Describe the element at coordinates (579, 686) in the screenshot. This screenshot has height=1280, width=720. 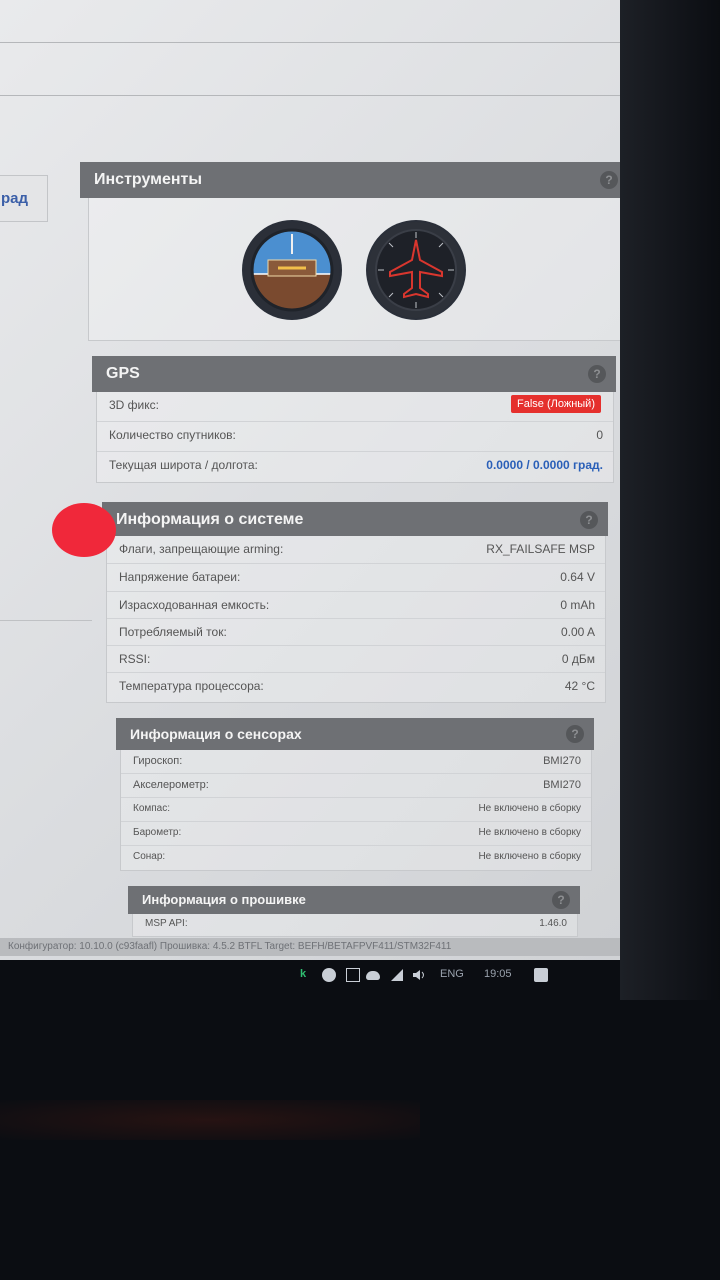
I see `row-value: 42 °C` at that location.